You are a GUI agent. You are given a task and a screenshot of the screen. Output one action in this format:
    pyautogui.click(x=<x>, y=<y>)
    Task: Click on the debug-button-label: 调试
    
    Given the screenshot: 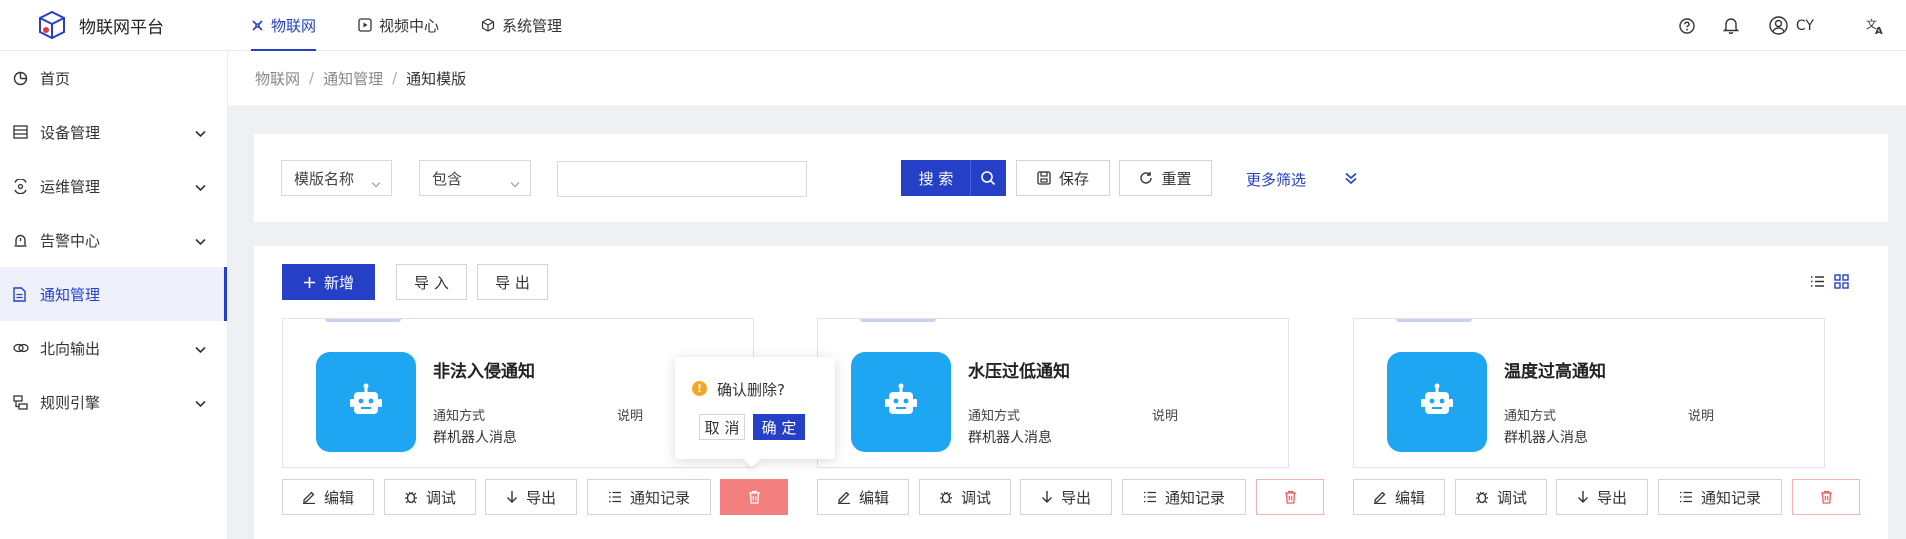 What is the action you would take?
    pyautogui.click(x=1511, y=497)
    